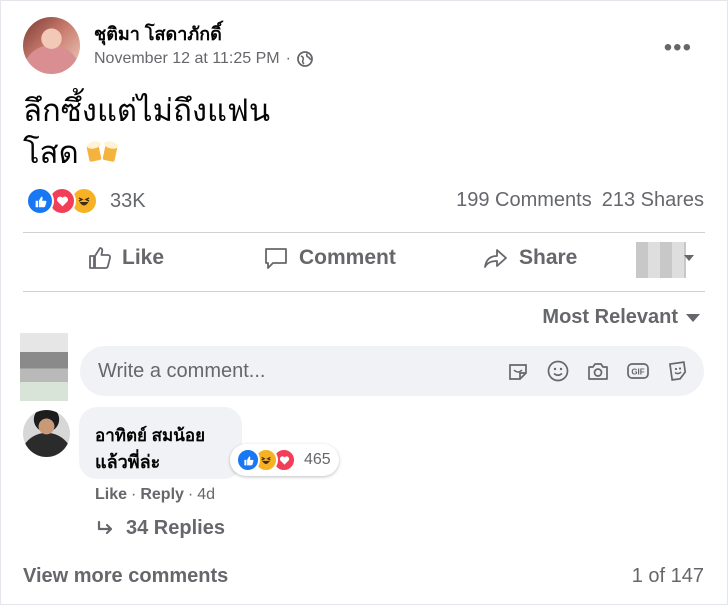  Describe the element at coordinates (150, 435) in the screenshot. I see `comment-author-name: อาทิตย์ สมน้อย` at that location.